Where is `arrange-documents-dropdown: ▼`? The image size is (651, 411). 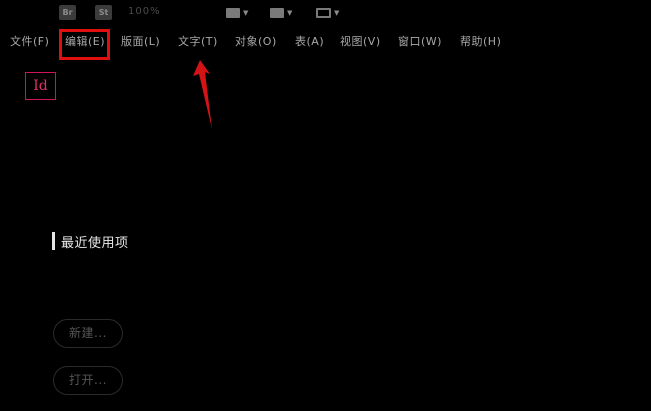
arrange-documents-dropdown: ▼ is located at coordinates (327, 13).